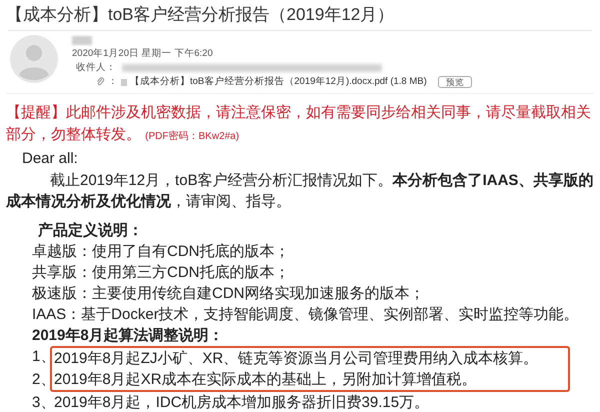  What do you see at coordinates (300, 191) in the screenshot?
I see `intro-paragraph: 截止2019年12月，toB客户经营分析汇报情况如下。本分析包含了IAAS、共享版的成本情况分析及优化情况，请审阅、指导。` at bounding box center [300, 191].